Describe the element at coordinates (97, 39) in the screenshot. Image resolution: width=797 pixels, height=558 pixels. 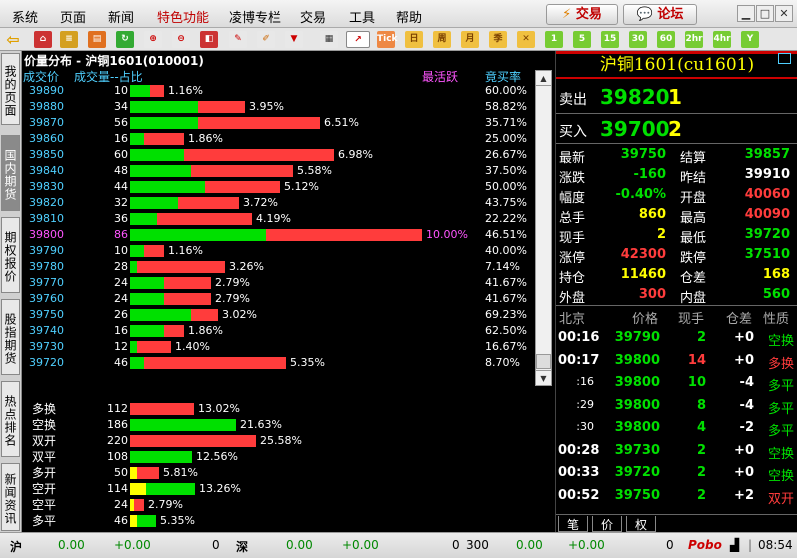
I see `chart-window-icon: ▤` at that location.